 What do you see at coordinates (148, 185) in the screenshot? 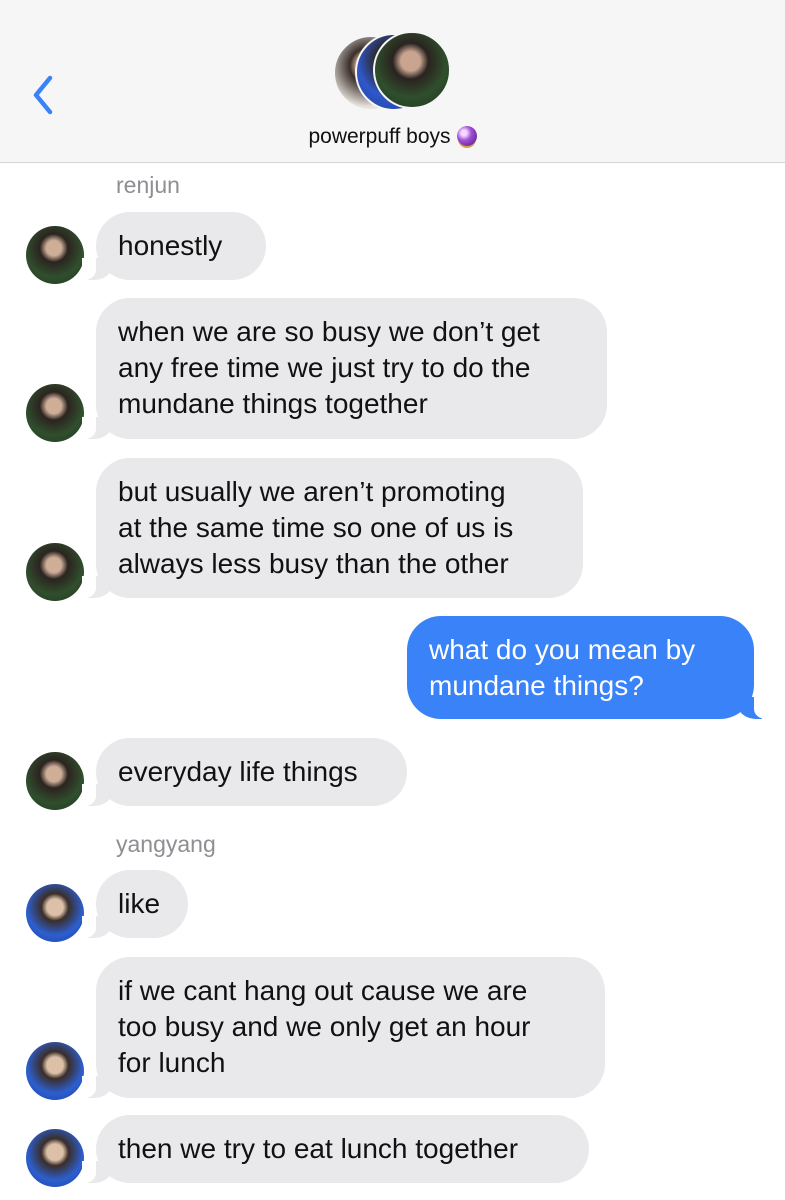
I see `sender-name-renjun: renjun` at bounding box center [148, 185].